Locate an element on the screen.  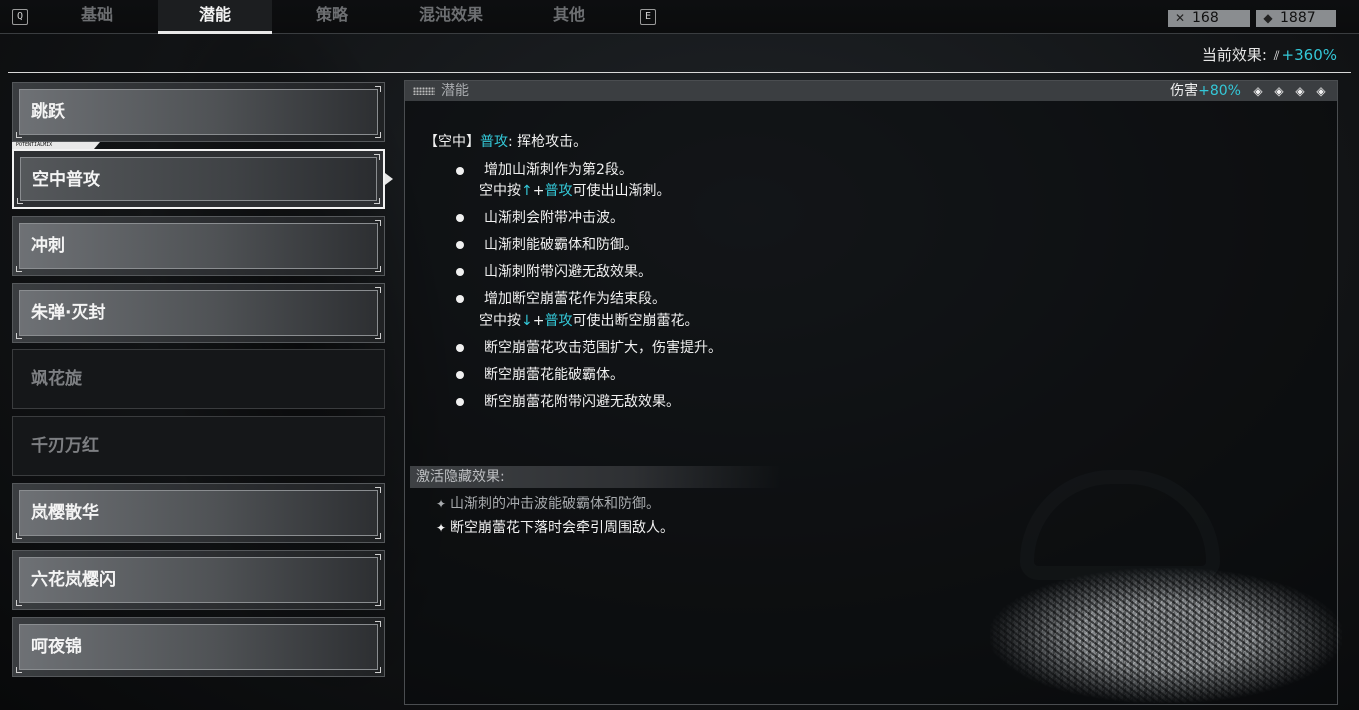
skill-intro: 【空中】普攻: 挥枪攻击。 is located at coordinates (506, 142).